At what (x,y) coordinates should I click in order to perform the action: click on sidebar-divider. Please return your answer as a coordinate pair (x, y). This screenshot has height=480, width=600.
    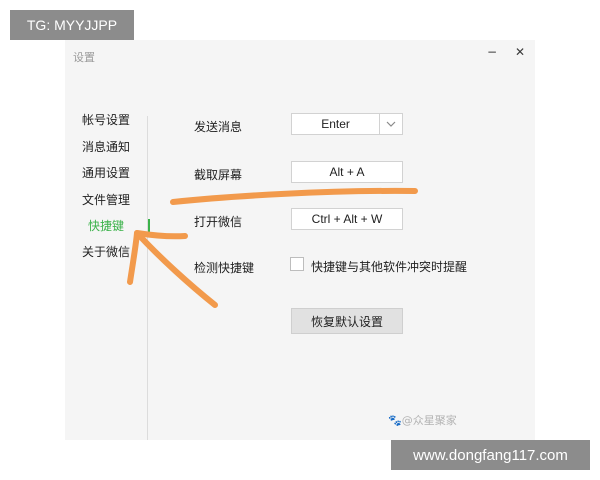
    Looking at the image, I should click on (147, 278).